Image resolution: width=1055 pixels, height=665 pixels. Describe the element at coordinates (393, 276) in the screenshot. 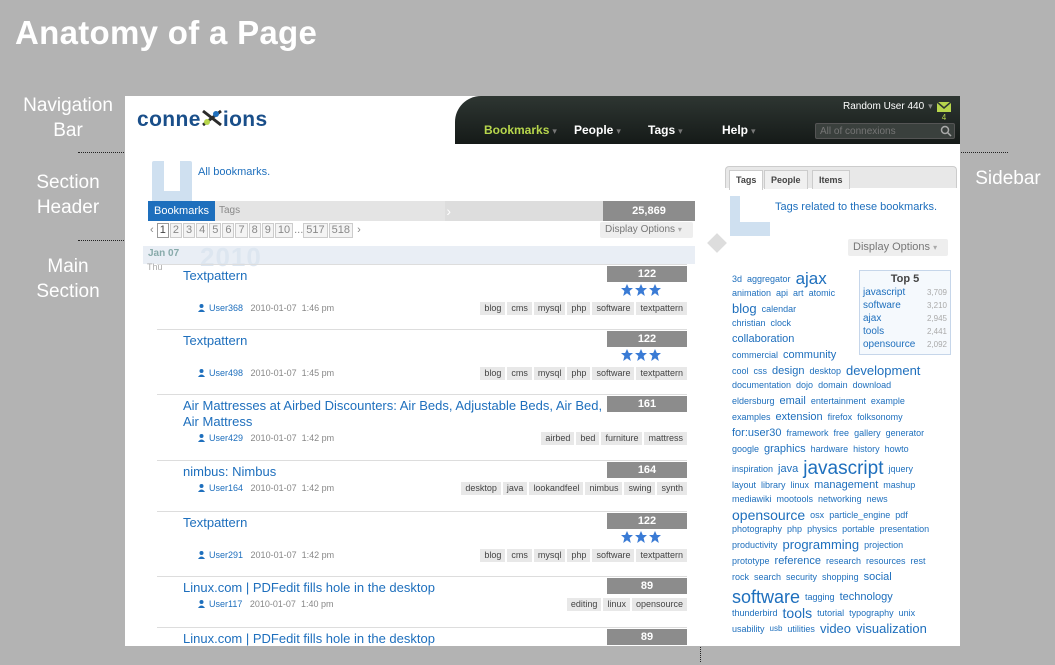

I see `bookmark-title: Textpattern` at that location.